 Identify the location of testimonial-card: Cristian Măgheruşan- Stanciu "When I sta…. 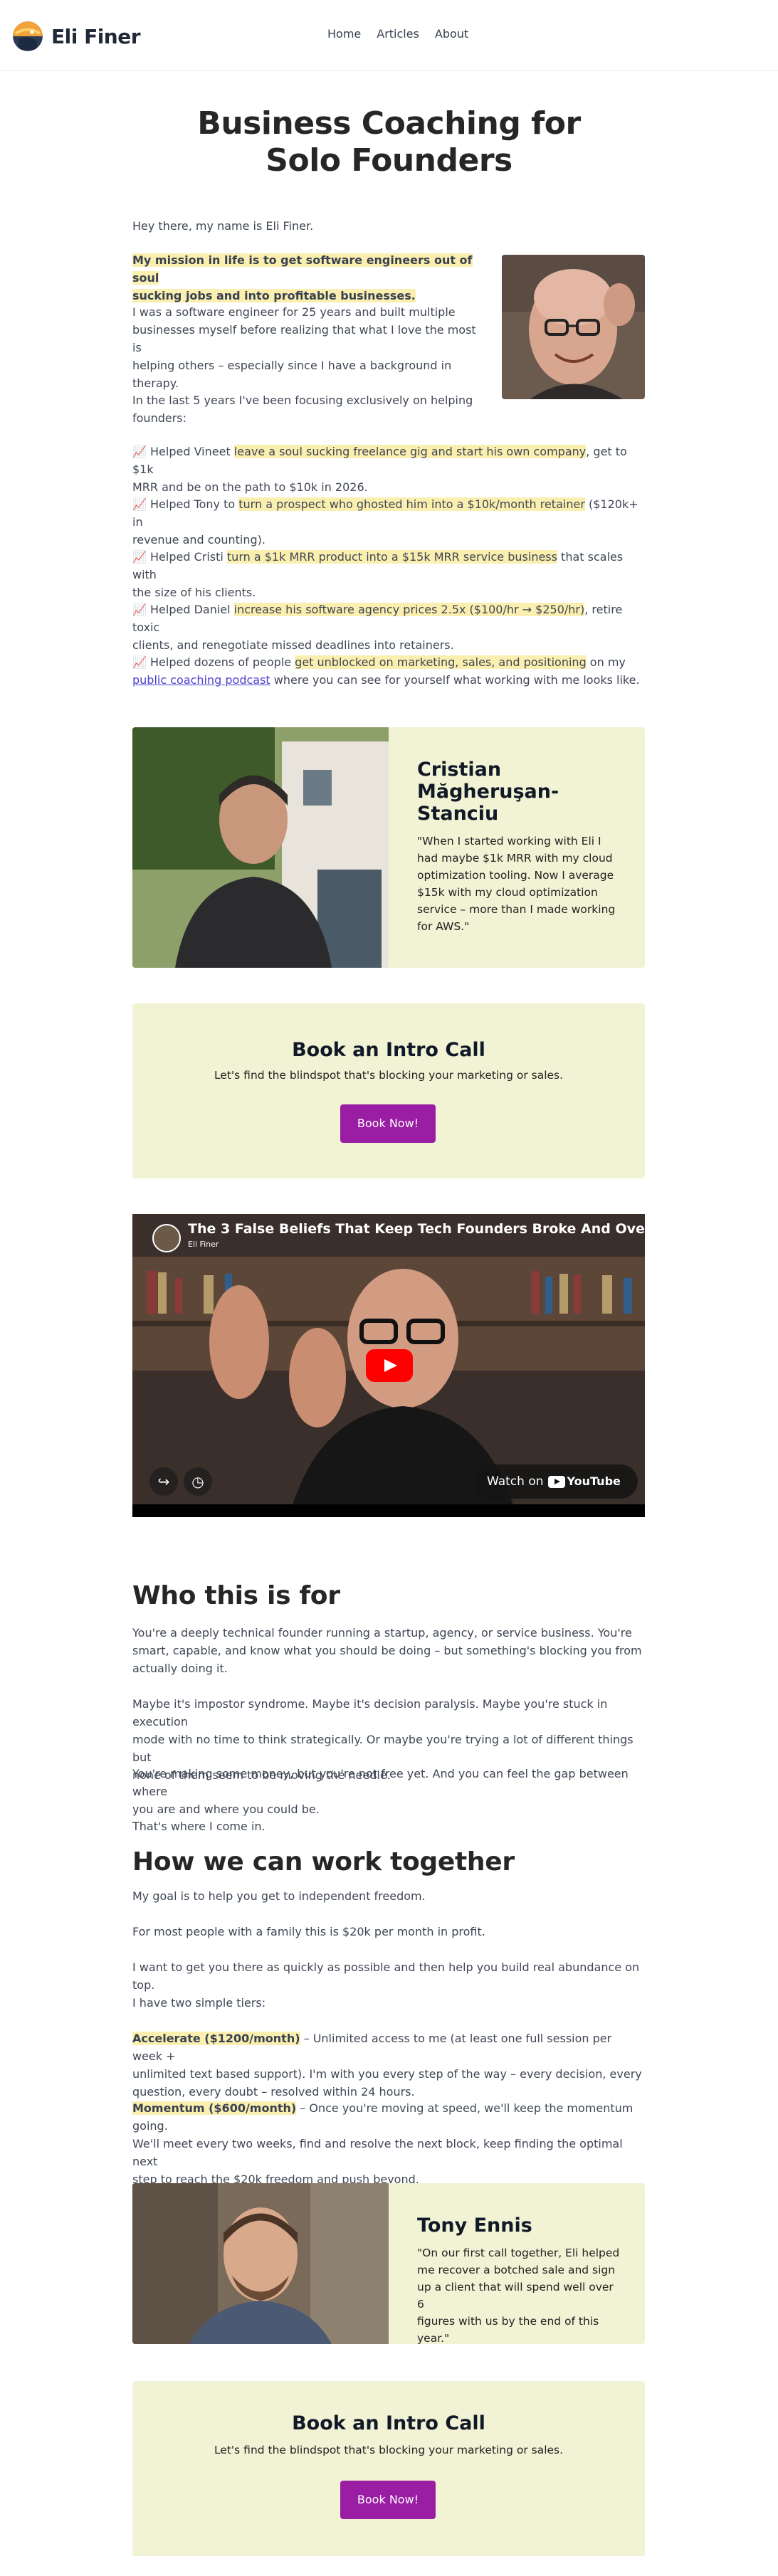
(388, 848).